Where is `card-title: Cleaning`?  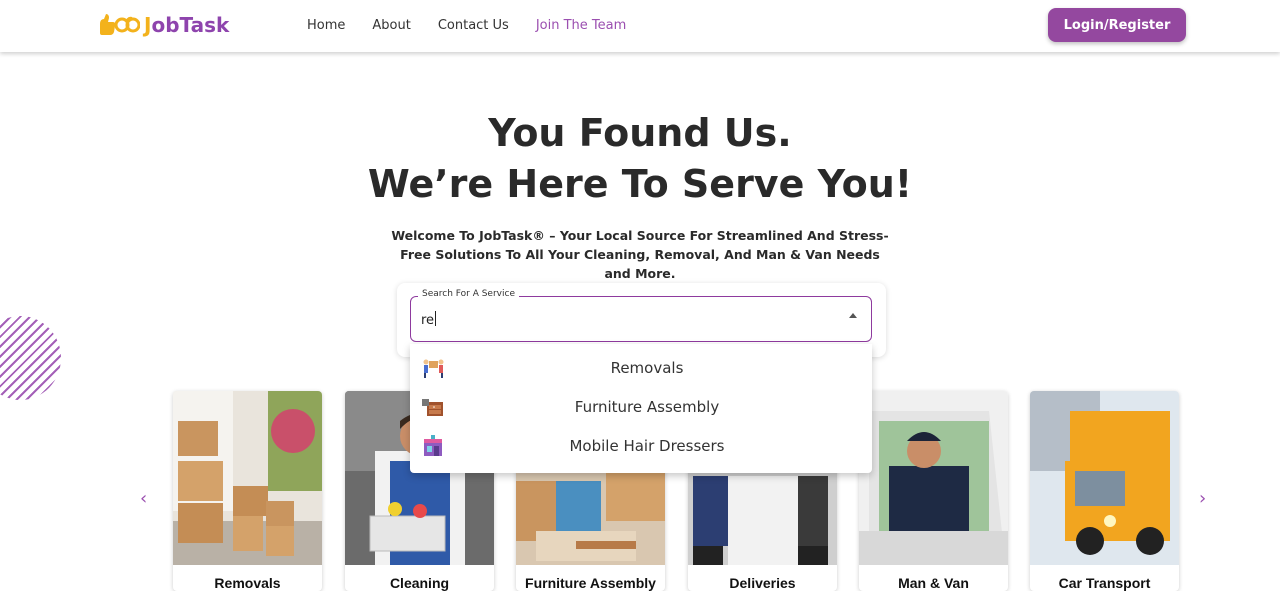 card-title: Cleaning is located at coordinates (419, 583).